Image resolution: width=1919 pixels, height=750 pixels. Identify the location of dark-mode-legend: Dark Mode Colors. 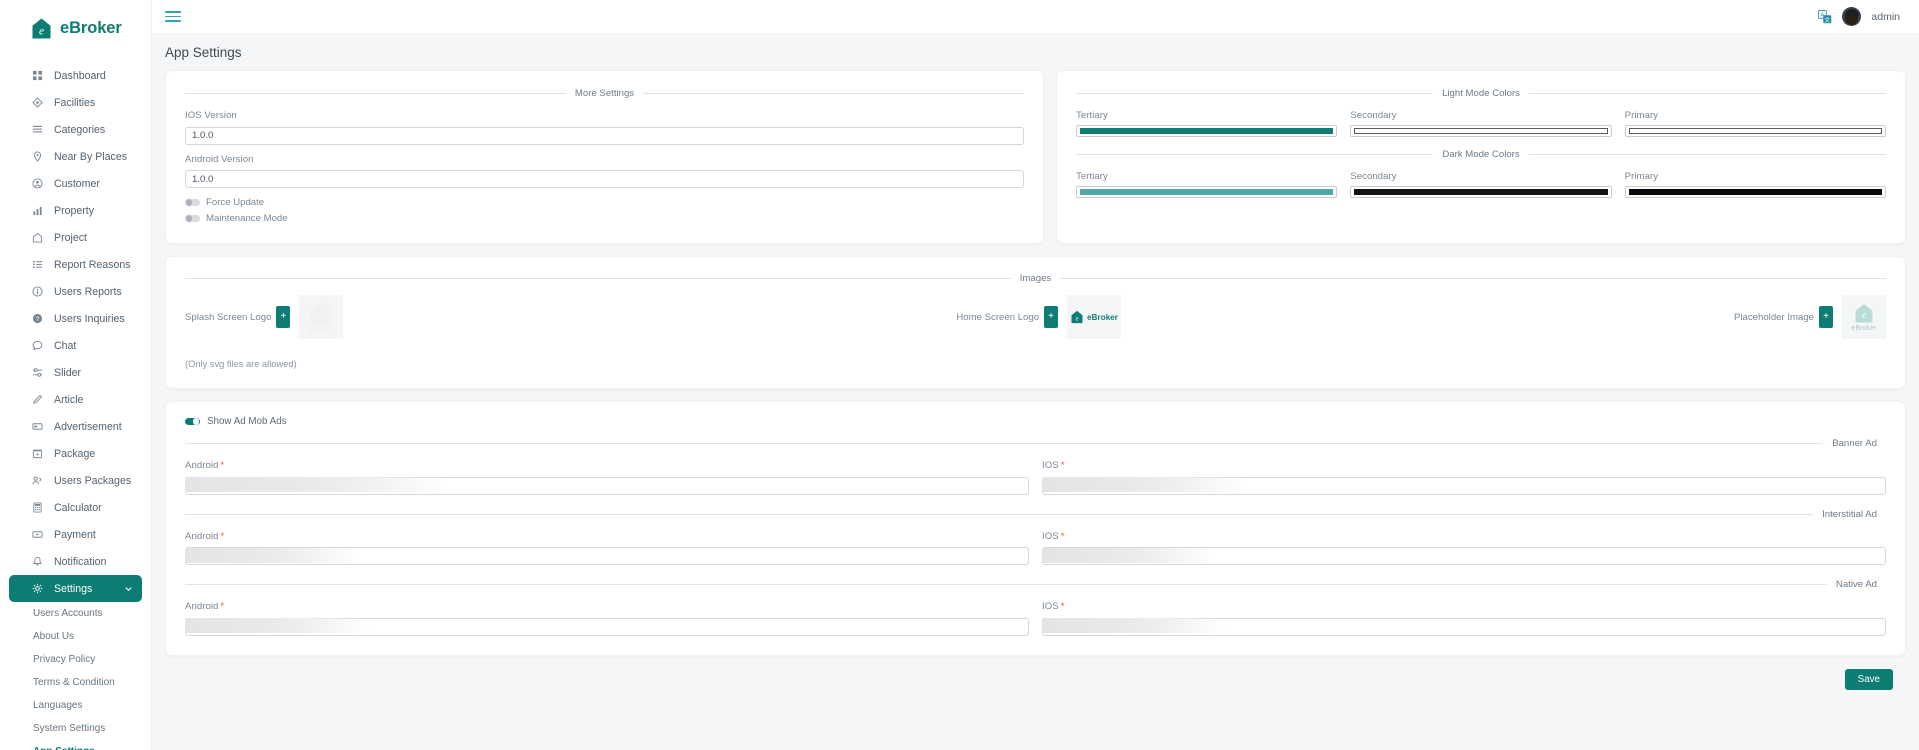
(1481, 154).